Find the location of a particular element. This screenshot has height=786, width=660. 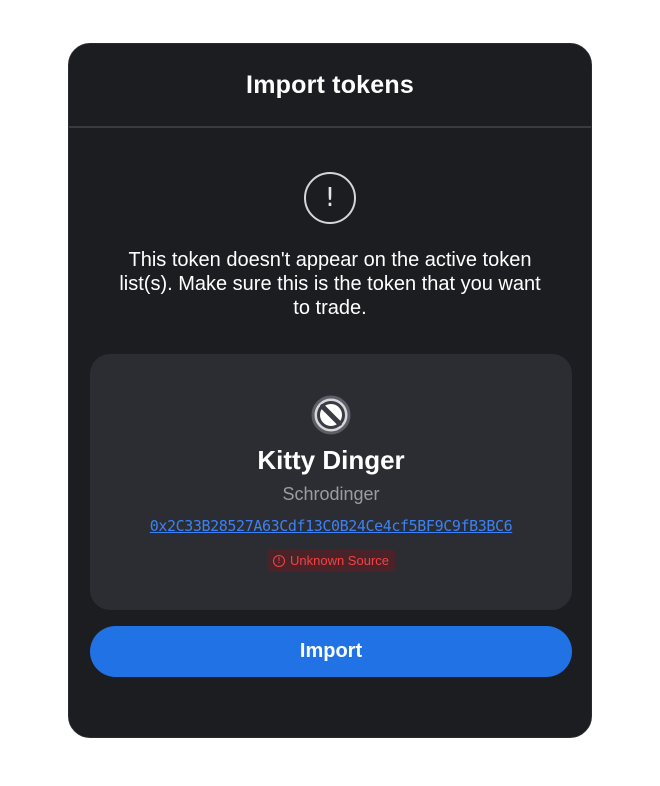

modal-title: Import tokens is located at coordinates (330, 84).